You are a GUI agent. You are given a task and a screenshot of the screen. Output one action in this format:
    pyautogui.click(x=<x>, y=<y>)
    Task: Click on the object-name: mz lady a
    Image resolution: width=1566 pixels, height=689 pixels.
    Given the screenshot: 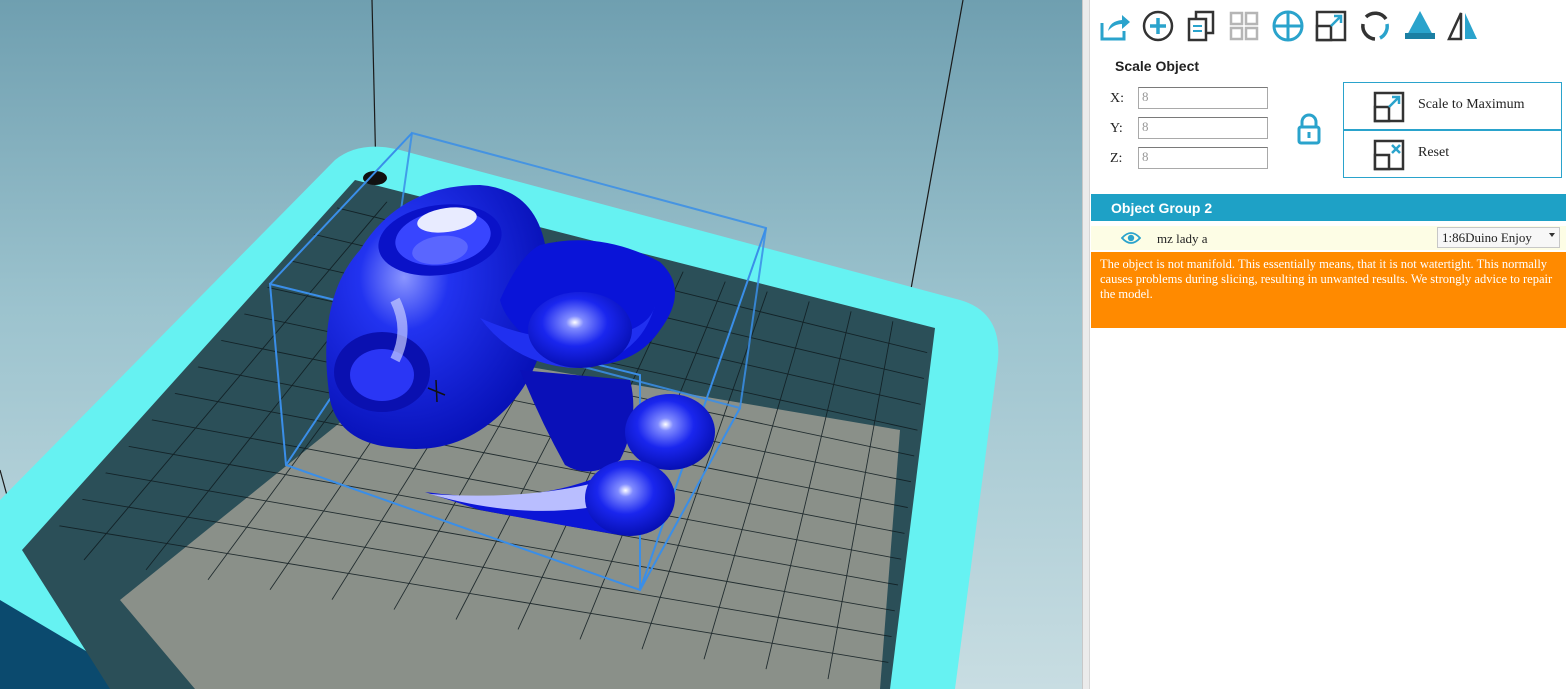 What is the action you would take?
    pyautogui.click(x=1182, y=238)
    